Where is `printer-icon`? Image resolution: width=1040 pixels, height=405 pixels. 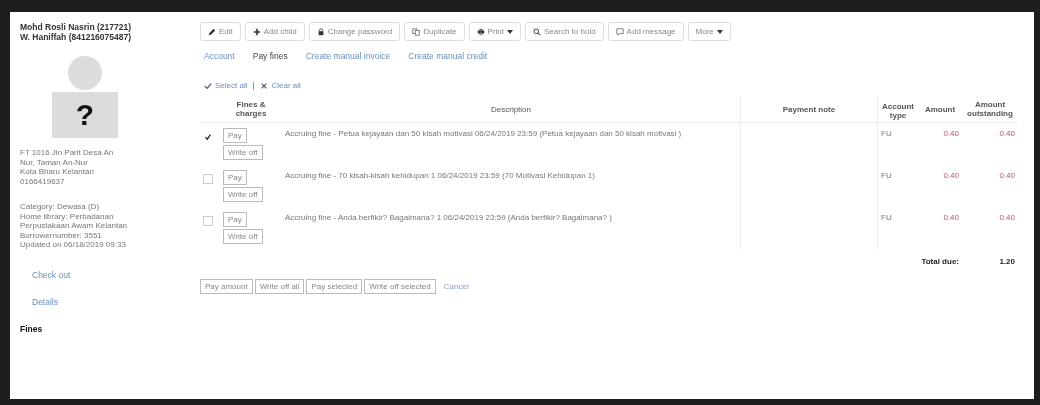 printer-icon is located at coordinates (480, 31).